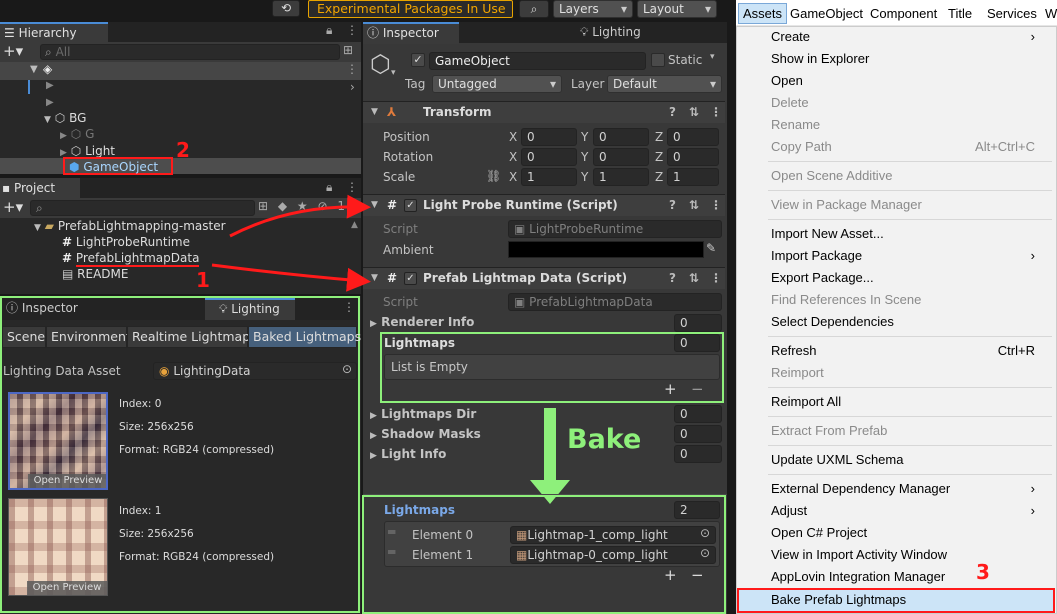 This screenshot has height=614, width=1057. Describe the element at coordinates (497, 84) in the screenshot. I see `tag-dropdown: Untagged` at that location.